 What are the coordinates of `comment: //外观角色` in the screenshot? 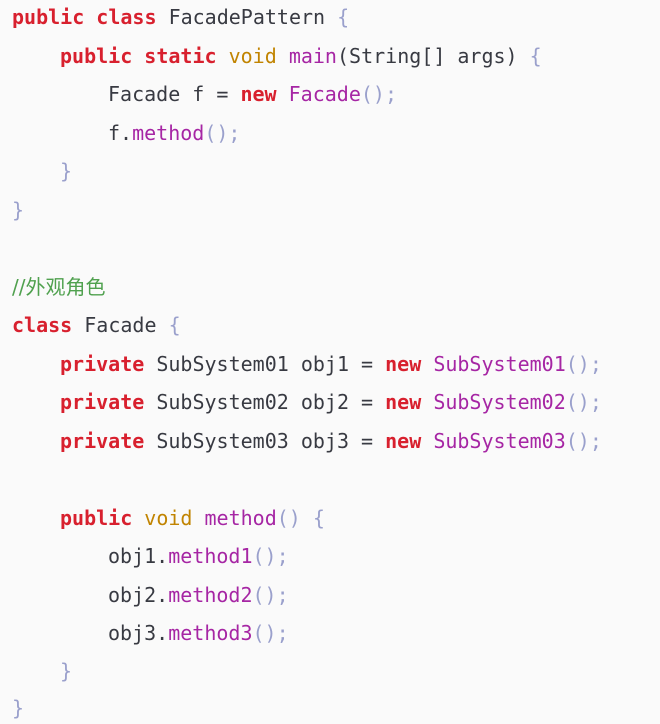 It's located at (59, 287).